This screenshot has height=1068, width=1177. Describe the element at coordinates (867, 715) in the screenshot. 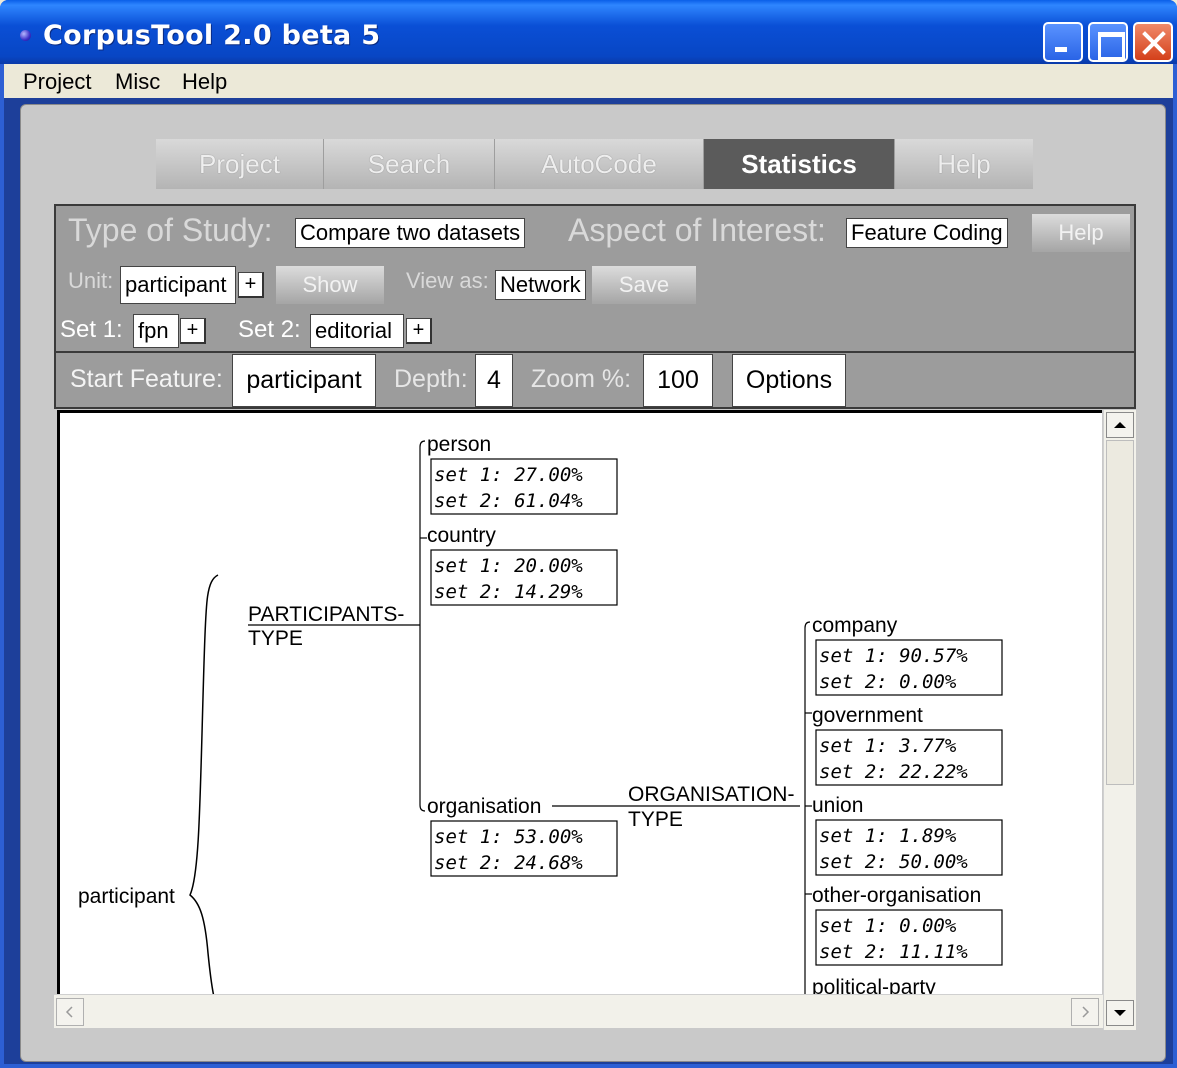

I see `feature-government: government` at that location.